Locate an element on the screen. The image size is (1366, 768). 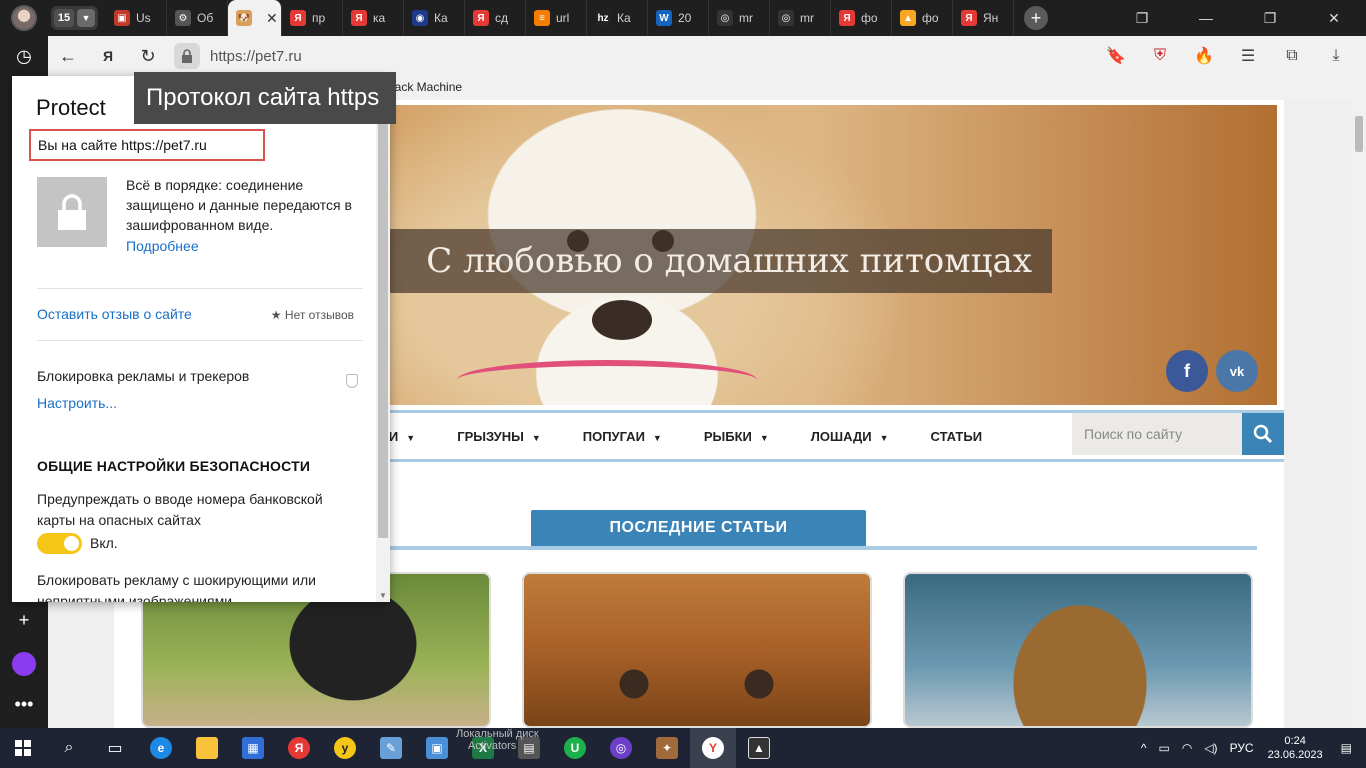
tab-label: 20 is located at coordinates (685, 18).